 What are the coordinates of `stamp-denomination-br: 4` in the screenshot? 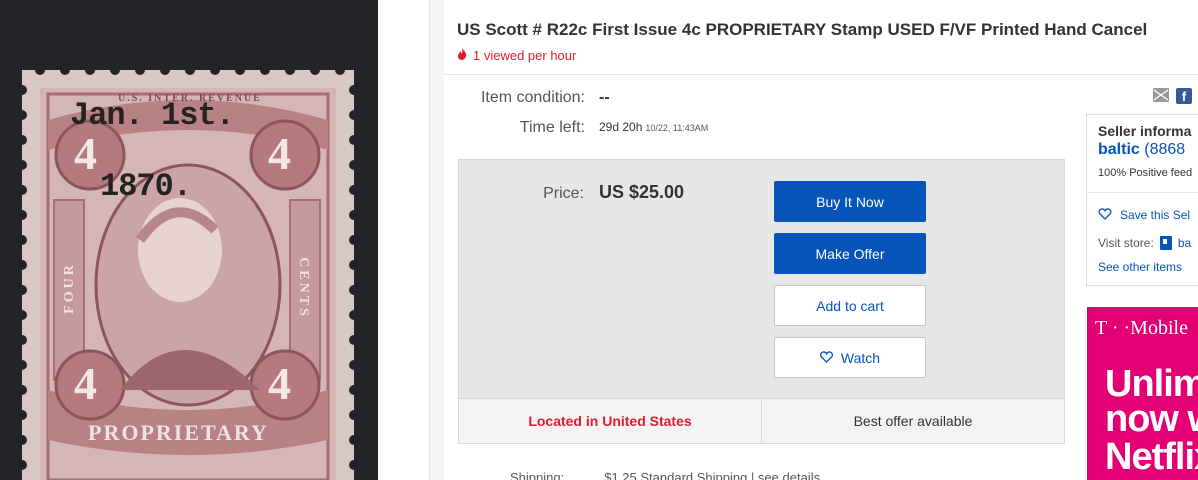 It's located at (279, 383).